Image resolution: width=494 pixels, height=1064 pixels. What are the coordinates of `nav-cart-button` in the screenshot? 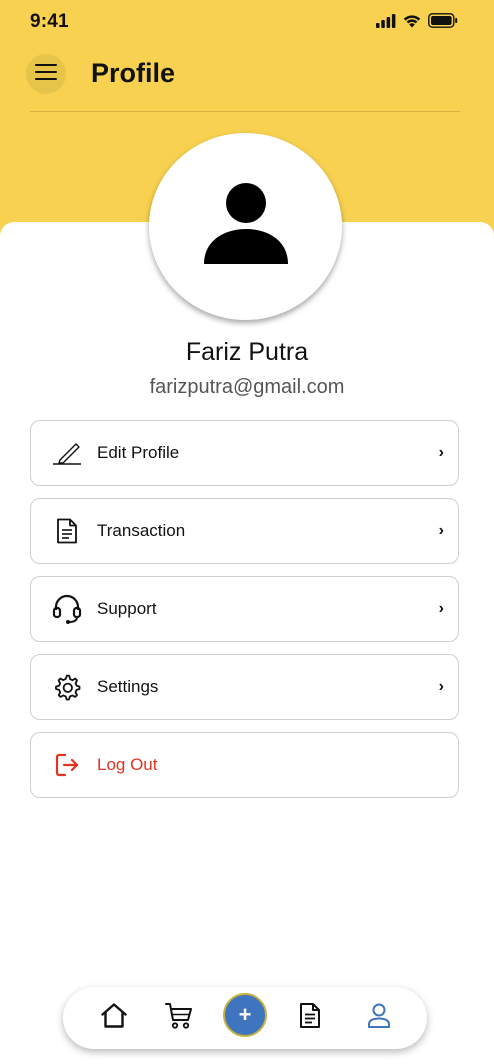 It's located at (179, 1018).